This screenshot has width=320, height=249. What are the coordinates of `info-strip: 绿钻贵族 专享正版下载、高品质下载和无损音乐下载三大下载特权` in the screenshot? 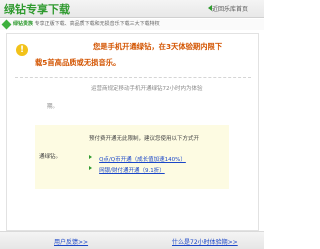 It's located at (132, 24).